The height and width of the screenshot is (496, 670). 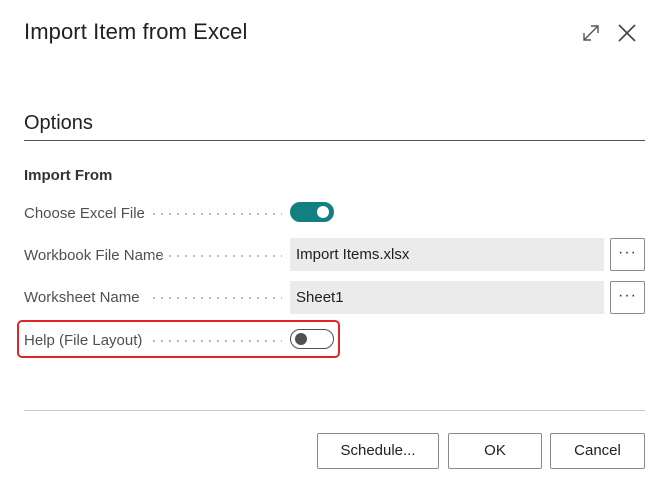 I want to click on workbook-file-name-field: Import Items.xlsx, so click(x=447, y=254).